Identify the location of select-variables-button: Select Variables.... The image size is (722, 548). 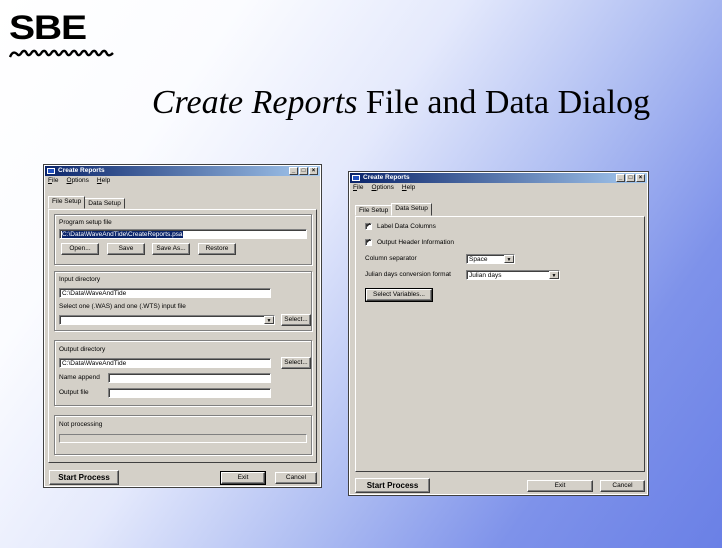
(399, 295).